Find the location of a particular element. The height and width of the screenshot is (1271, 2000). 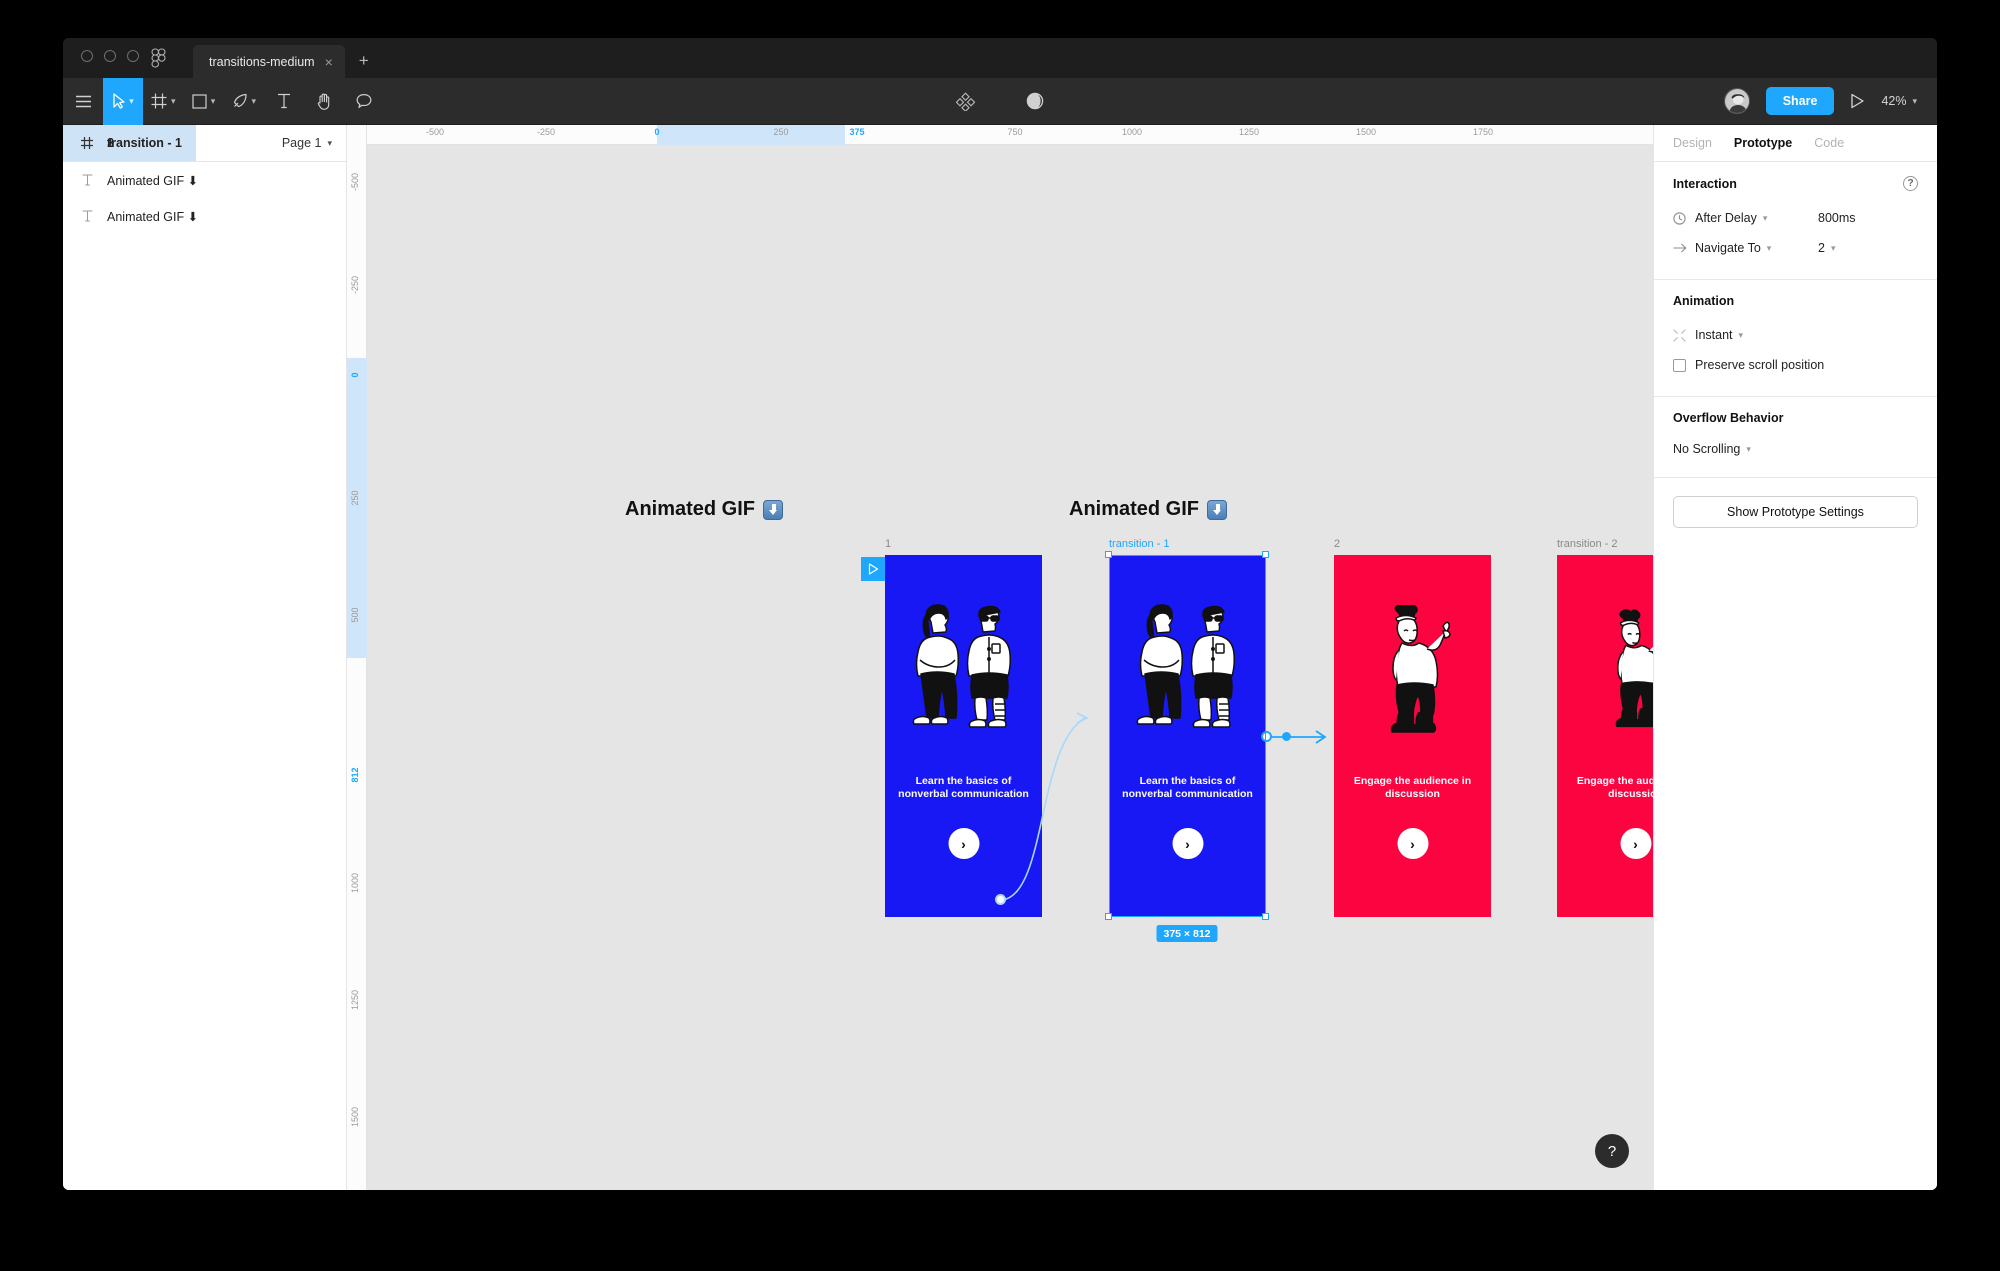

delay-value-field: 800ms is located at coordinates (1868, 218).